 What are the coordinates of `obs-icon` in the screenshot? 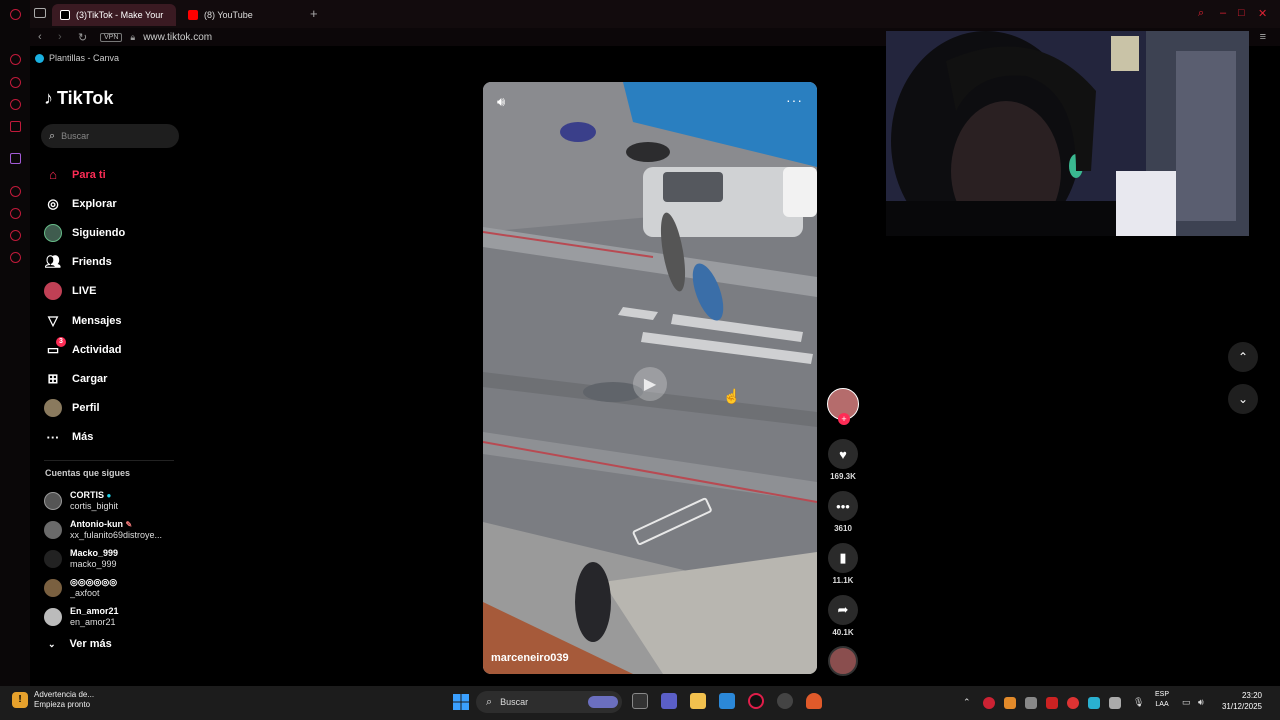 It's located at (785, 701).